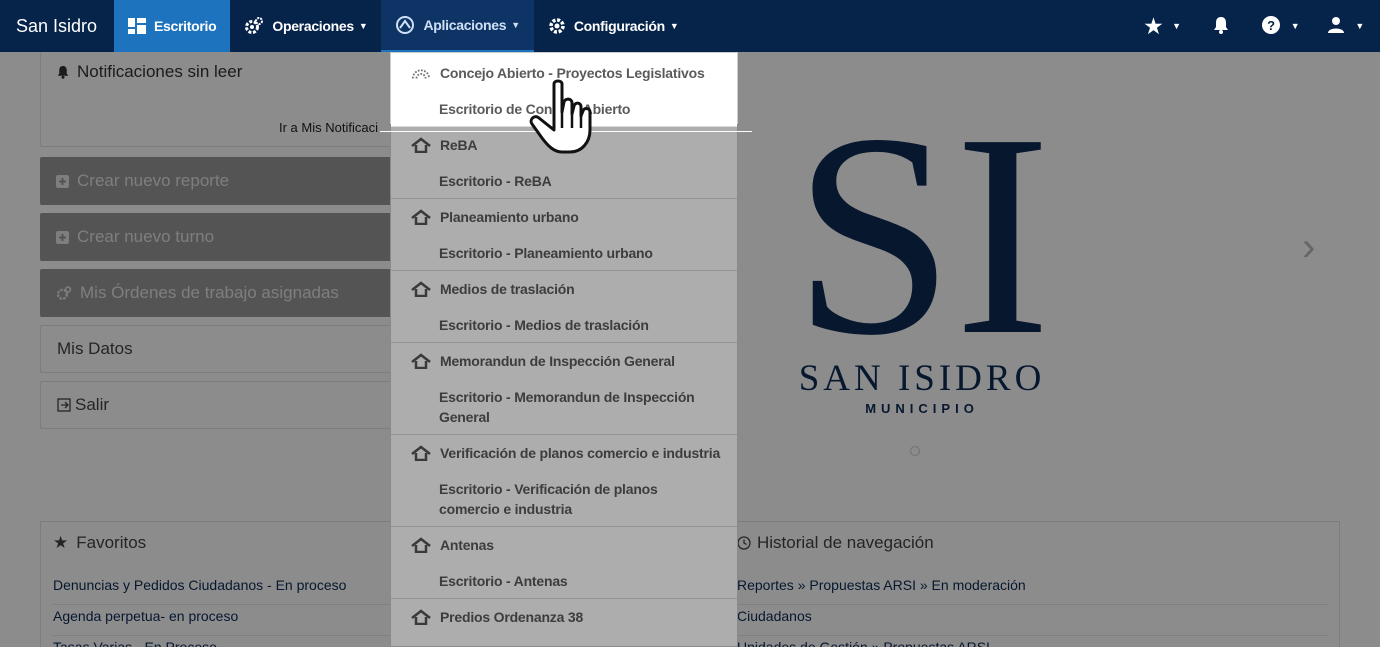 The height and width of the screenshot is (647, 1380). Describe the element at coordinates (564, 325) in the screenshot. I see `dropdown-link-medios: Escritorio - Medios de traslación` at that location.